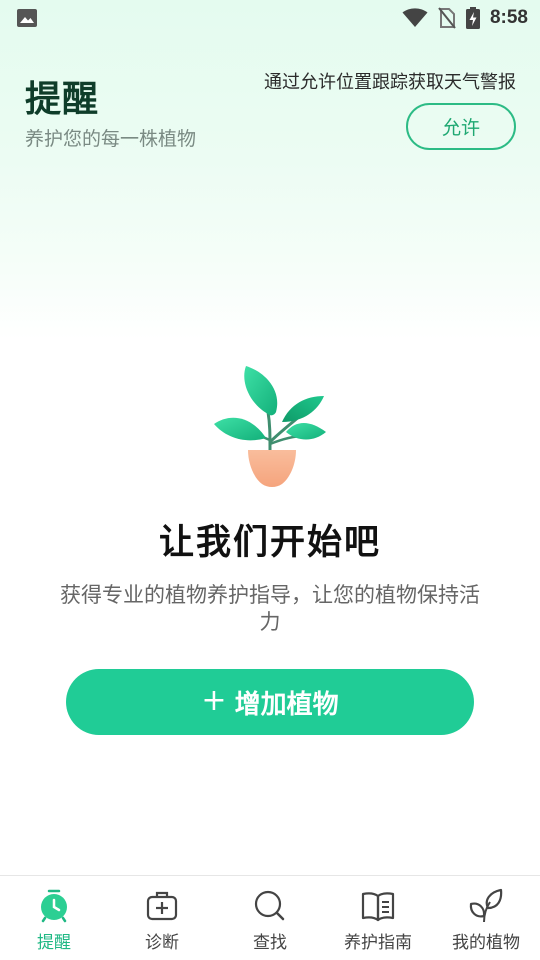  I want to click on nav-item-my-plants: 我的植物, so click(486, 918).